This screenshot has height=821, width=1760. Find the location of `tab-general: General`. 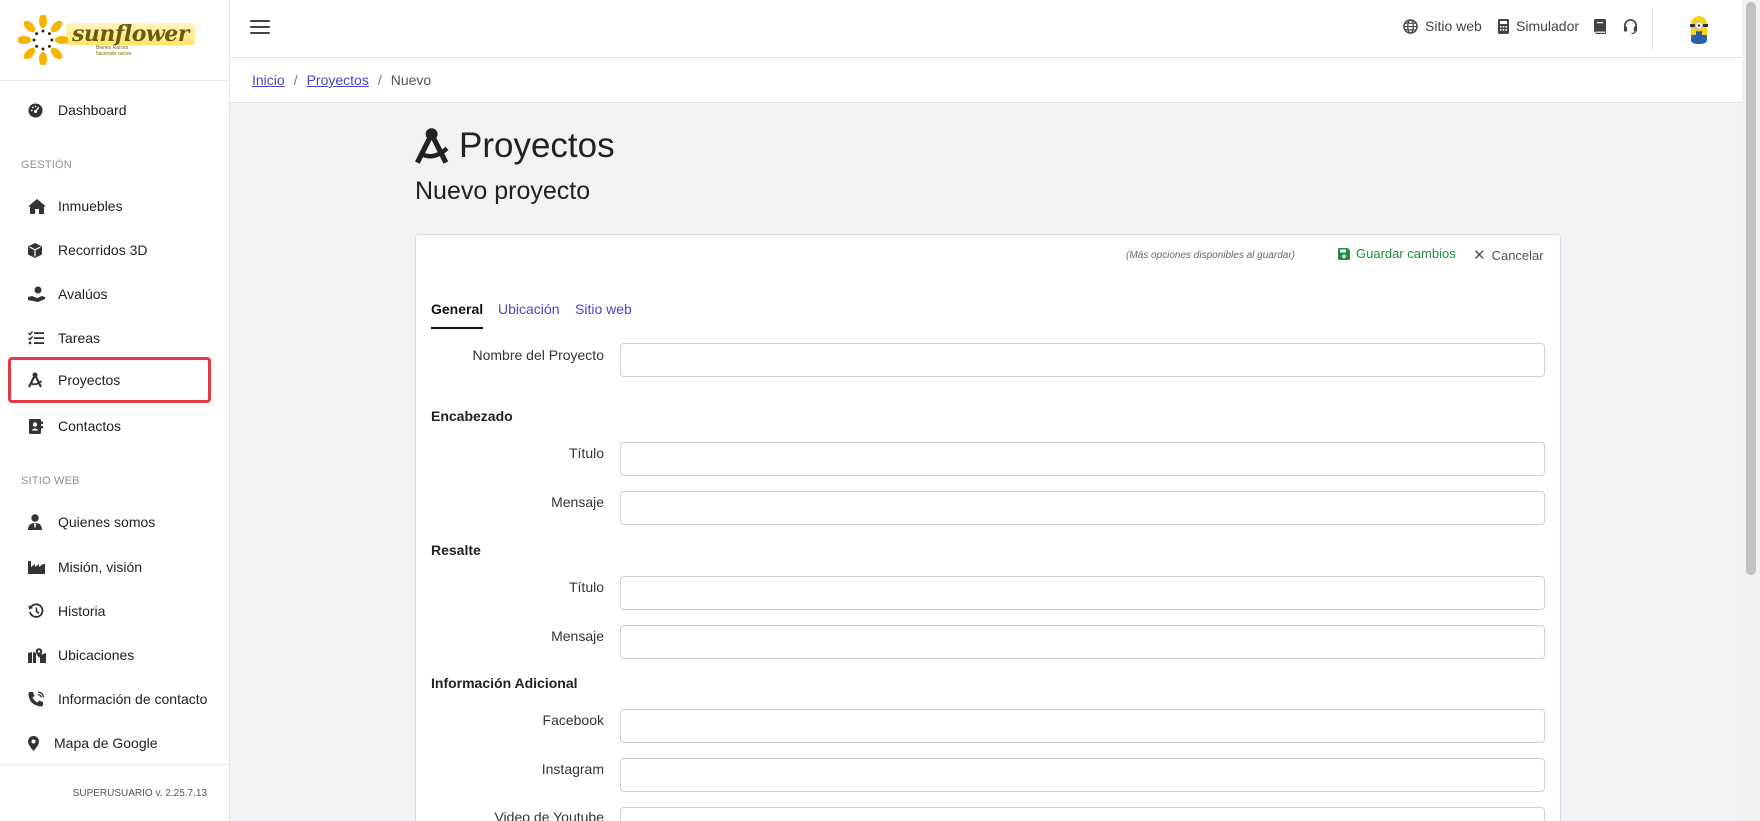

tab-general: General is located at coordinates (457, 315).